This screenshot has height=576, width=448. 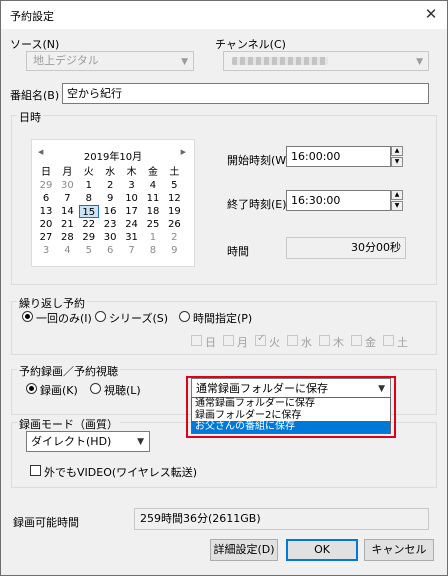 I want to click on calendar-day: 31, so click(x=132, y=237).